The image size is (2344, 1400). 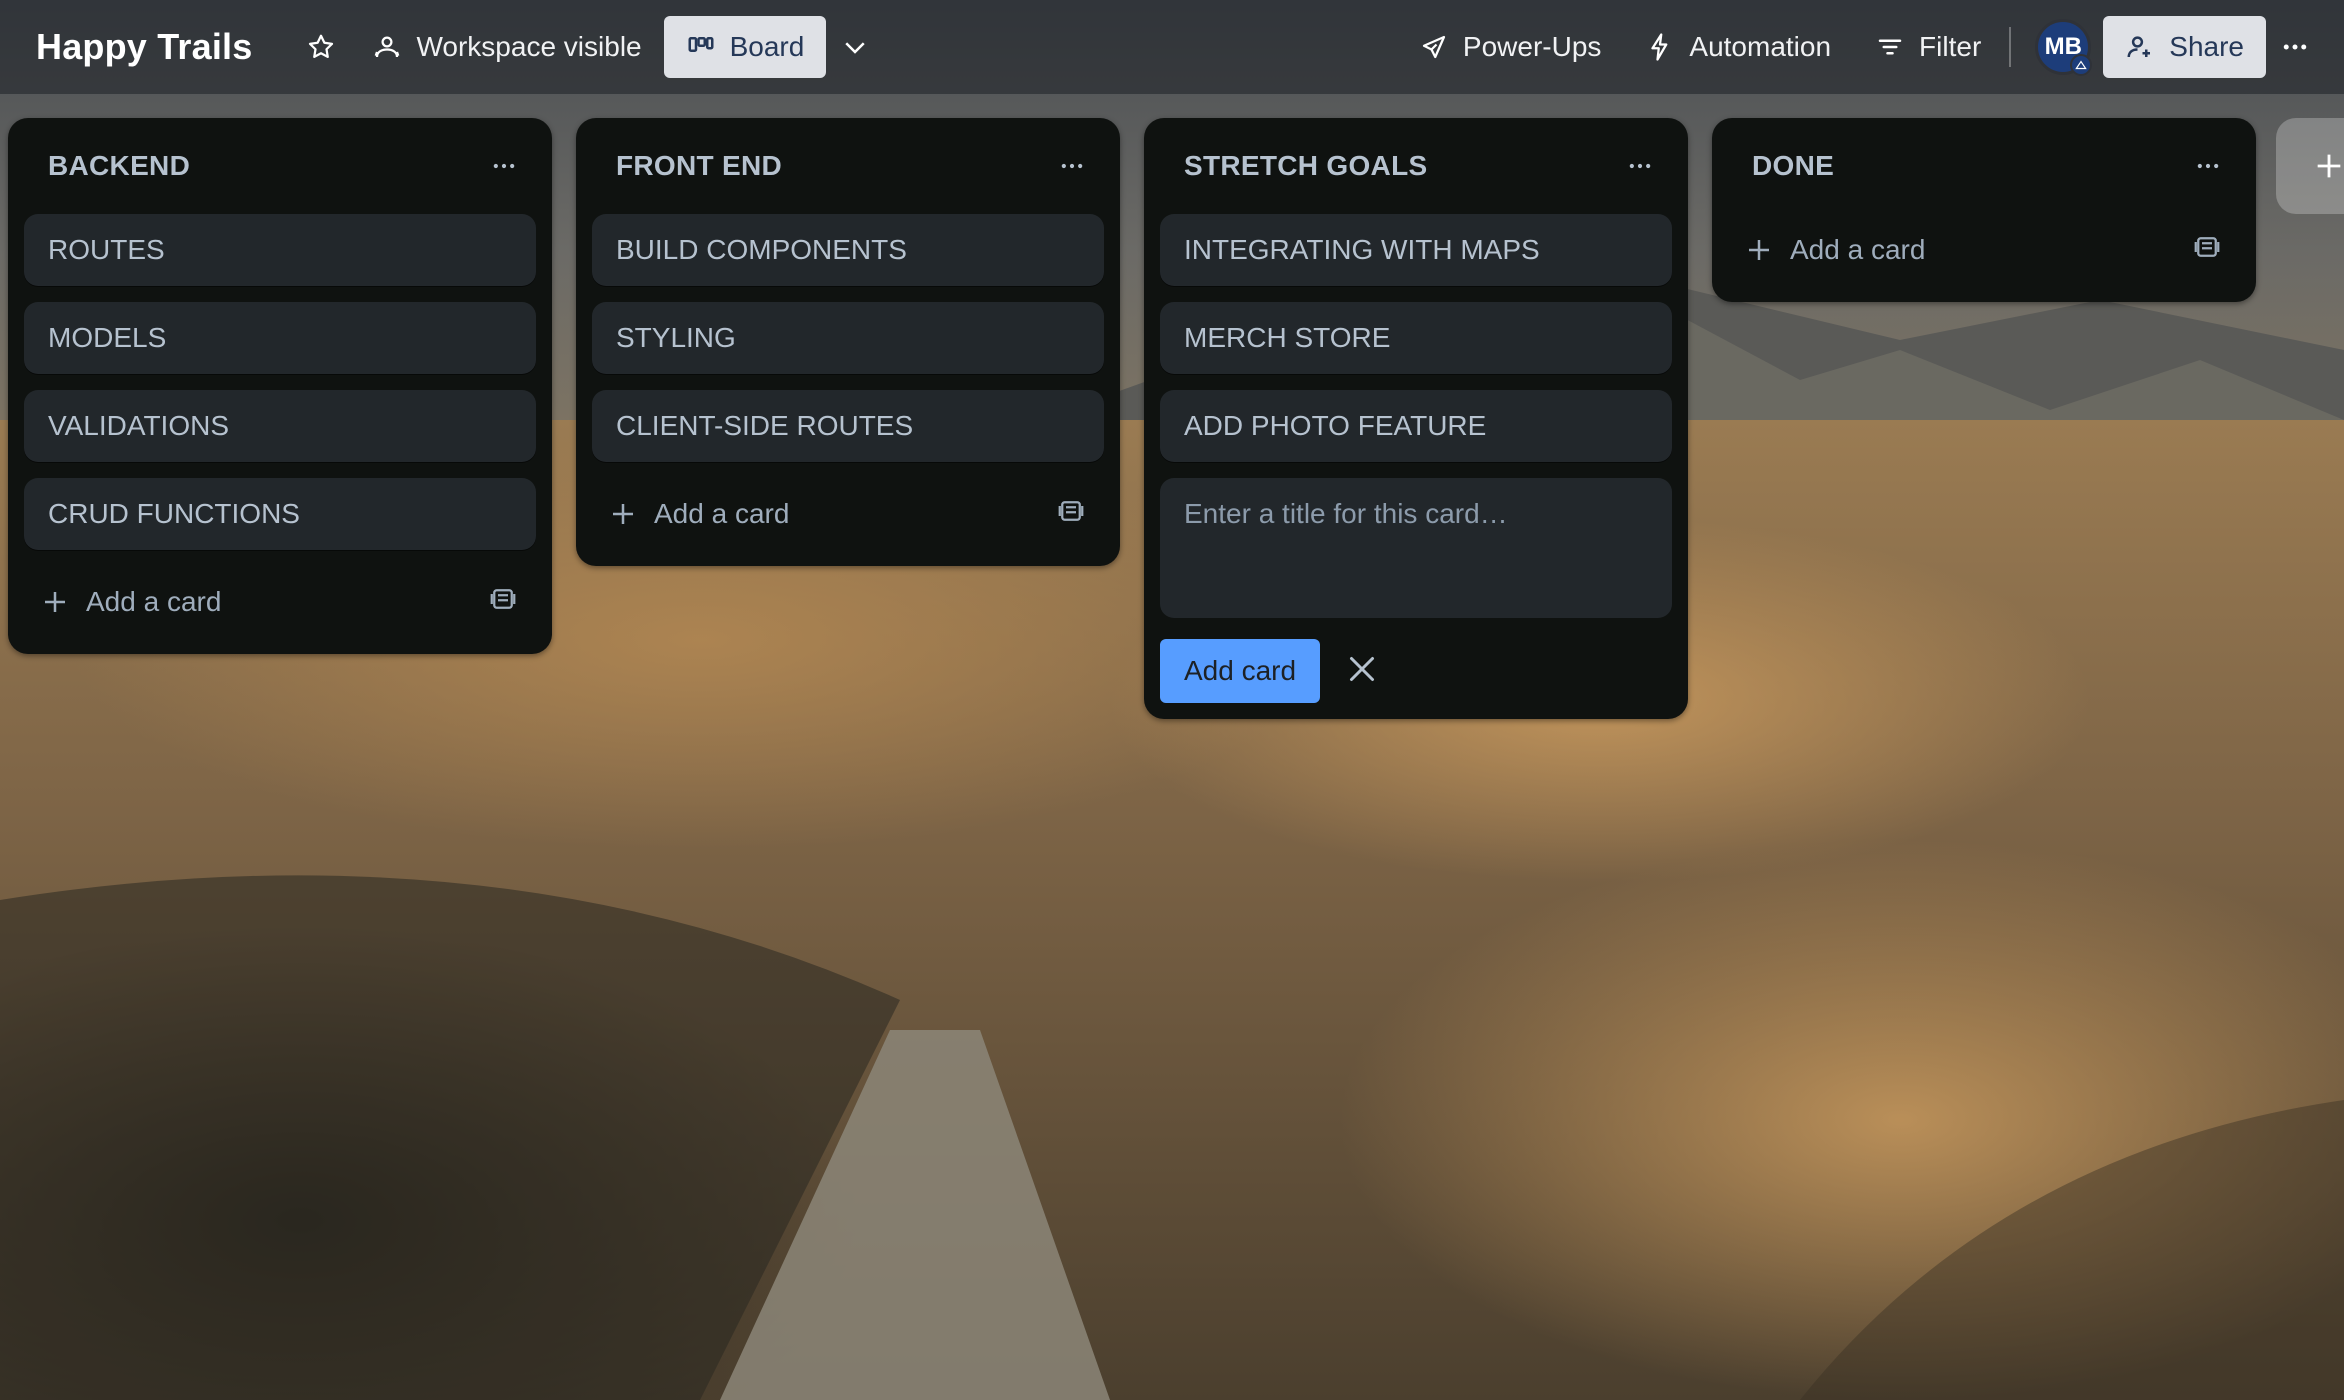 I want to click on view-switcher-button, so click(x=855, y=47).